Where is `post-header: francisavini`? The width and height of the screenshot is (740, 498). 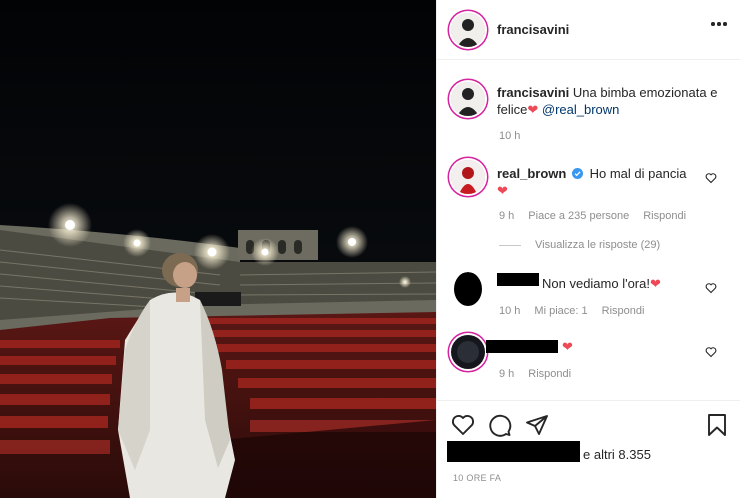 post-header: francisavini is located at coordinates (588, 30).